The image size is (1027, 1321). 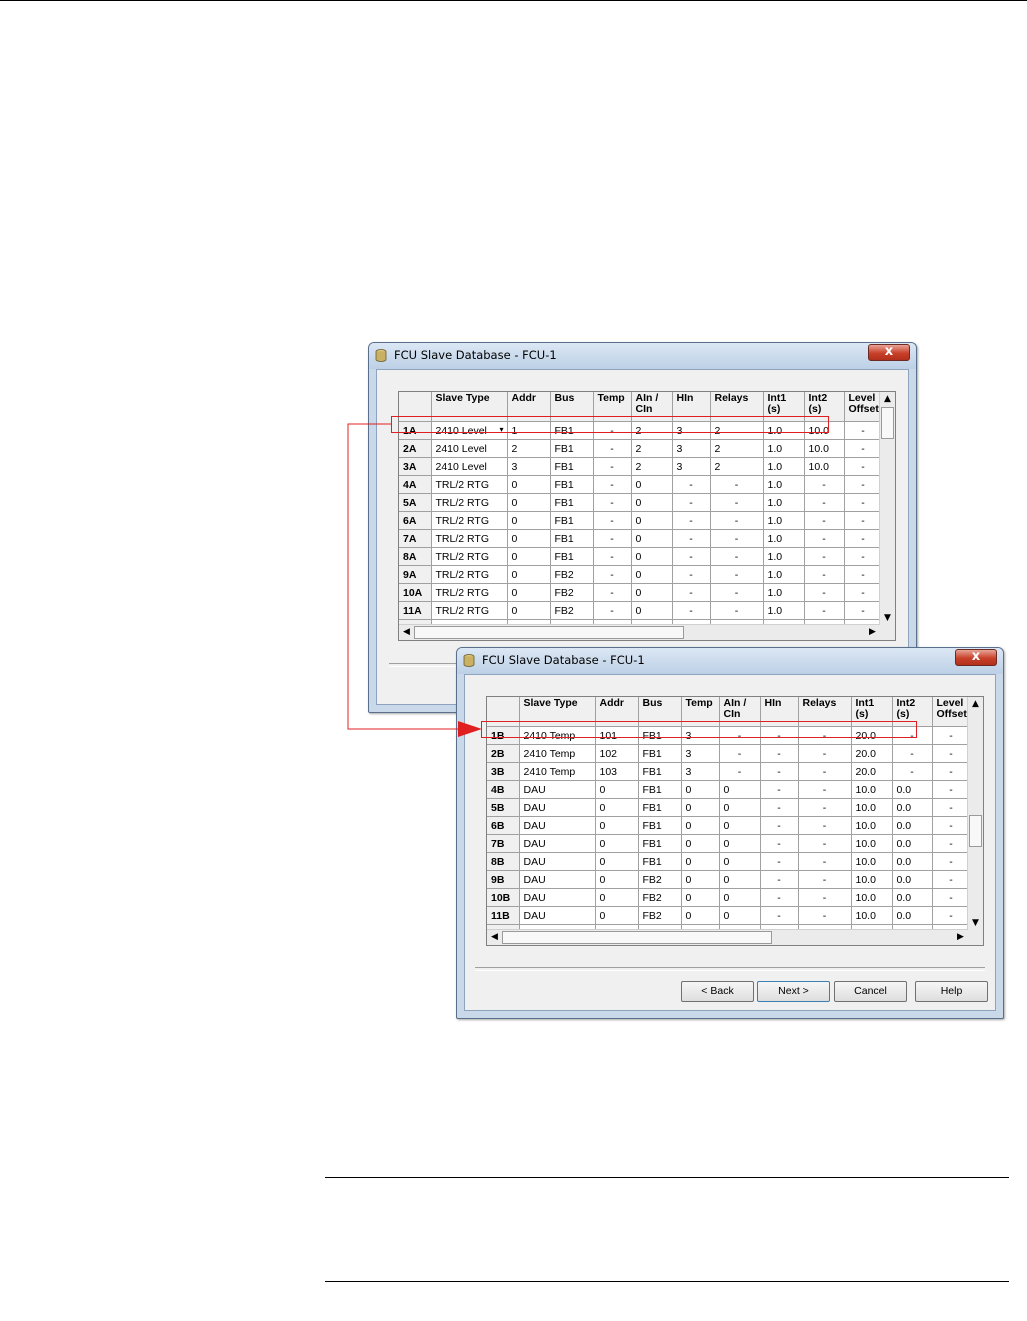 I want to click on annotation-connector, so click(x=414, y=580).